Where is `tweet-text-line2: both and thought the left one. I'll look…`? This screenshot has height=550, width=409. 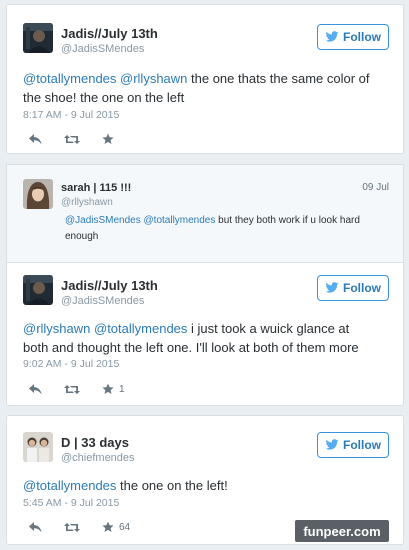
tweet-text-line2: both and thought the left one. I'll look… is located at coordinates (191, 347).